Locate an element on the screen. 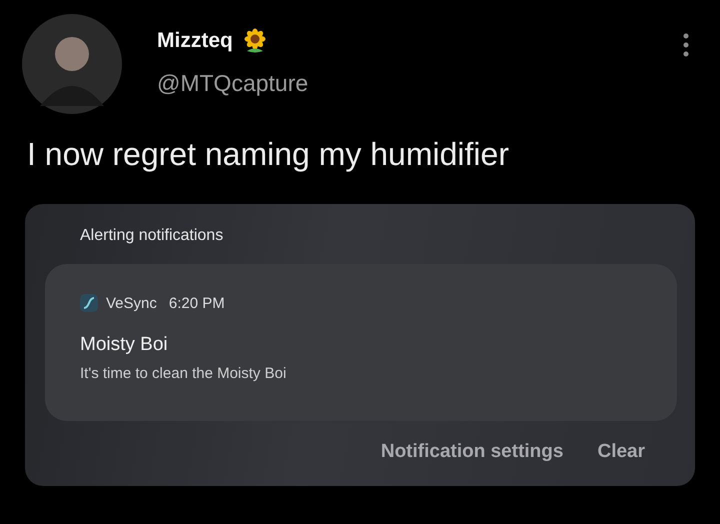 The image size is (720, 524). app-name: VeSync is located at coordinates (131, 303).